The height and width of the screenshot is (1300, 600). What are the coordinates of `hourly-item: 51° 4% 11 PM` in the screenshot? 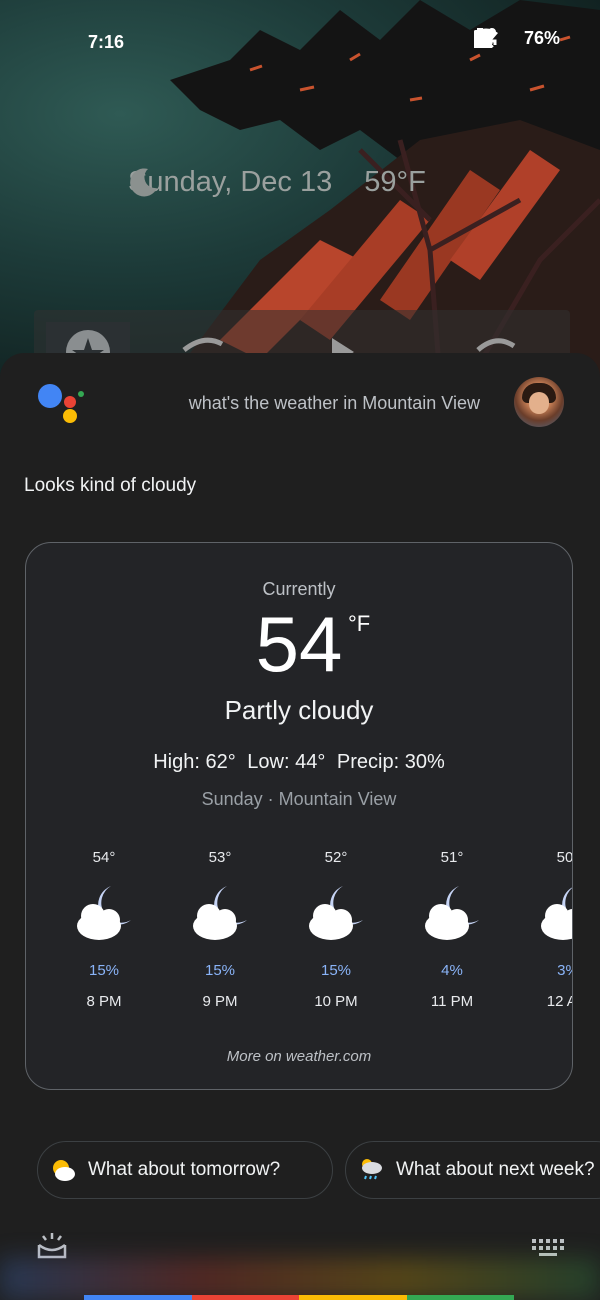 It's located at (452, 929).